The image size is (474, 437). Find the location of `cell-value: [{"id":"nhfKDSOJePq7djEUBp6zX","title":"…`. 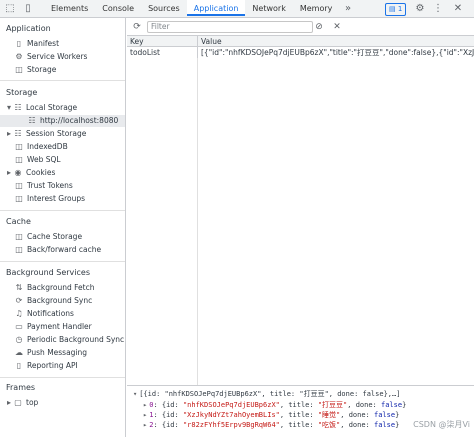

cell-value: [{"id":"nhfKDSOJePq7djEUBp6zX","title":"… is located at coordinates (336, 52).